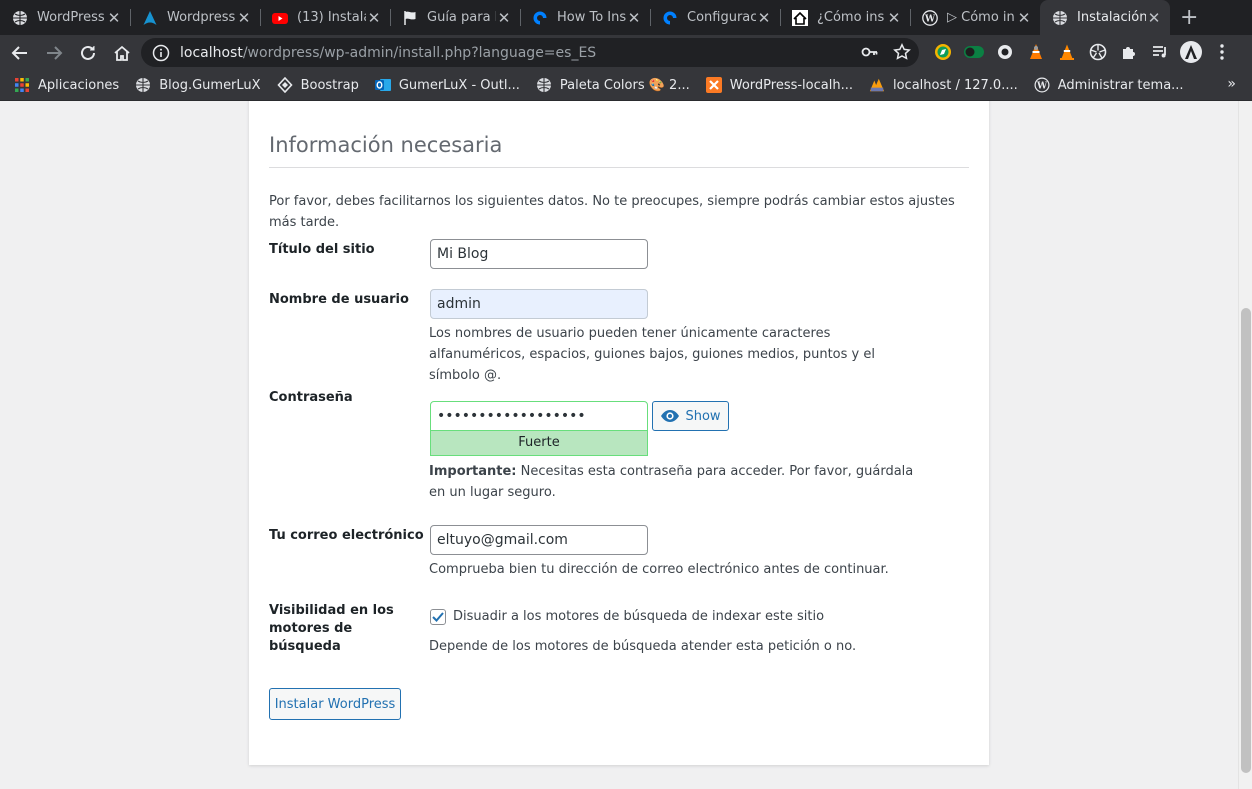 The image size is (1252, 789). What do you see at coordinates (473, 471) in the screenshot?
I see `password-important-label: Importante:` at bounding box center [473, 471].